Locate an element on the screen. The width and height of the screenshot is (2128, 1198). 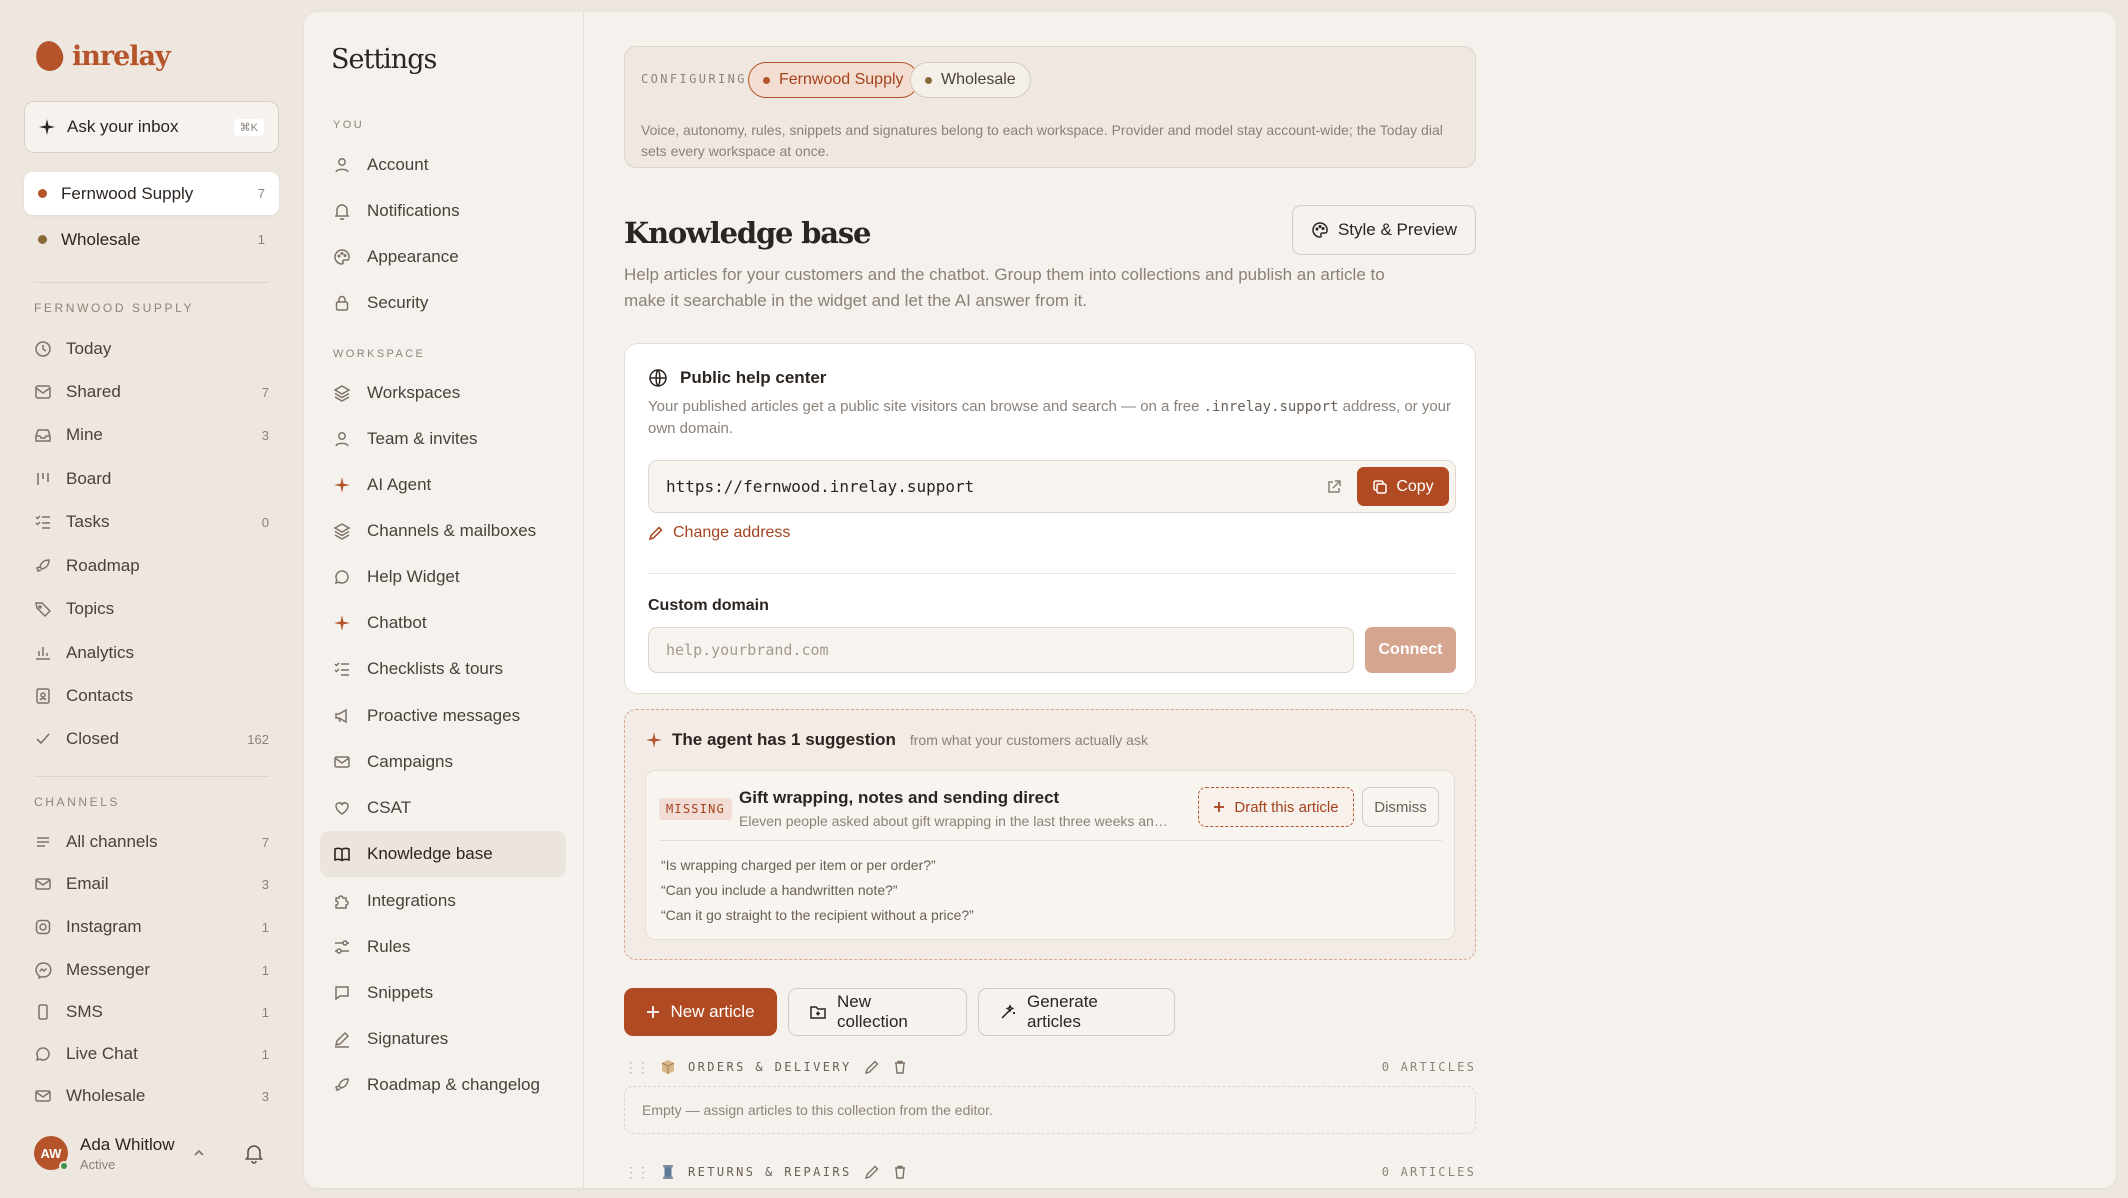
settings-item-campaigns: Campaigns is located at coordinates (443, 762).